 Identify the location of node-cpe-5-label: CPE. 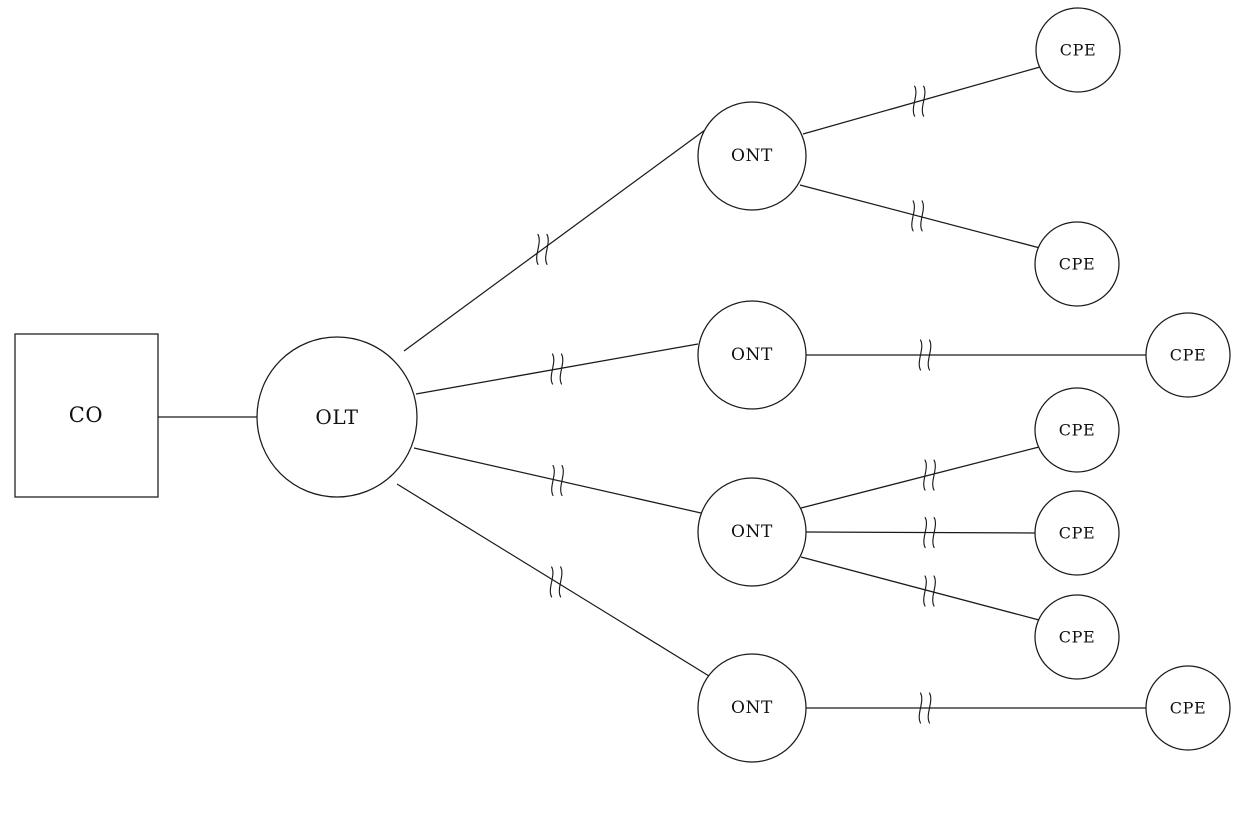
(1077, 533).